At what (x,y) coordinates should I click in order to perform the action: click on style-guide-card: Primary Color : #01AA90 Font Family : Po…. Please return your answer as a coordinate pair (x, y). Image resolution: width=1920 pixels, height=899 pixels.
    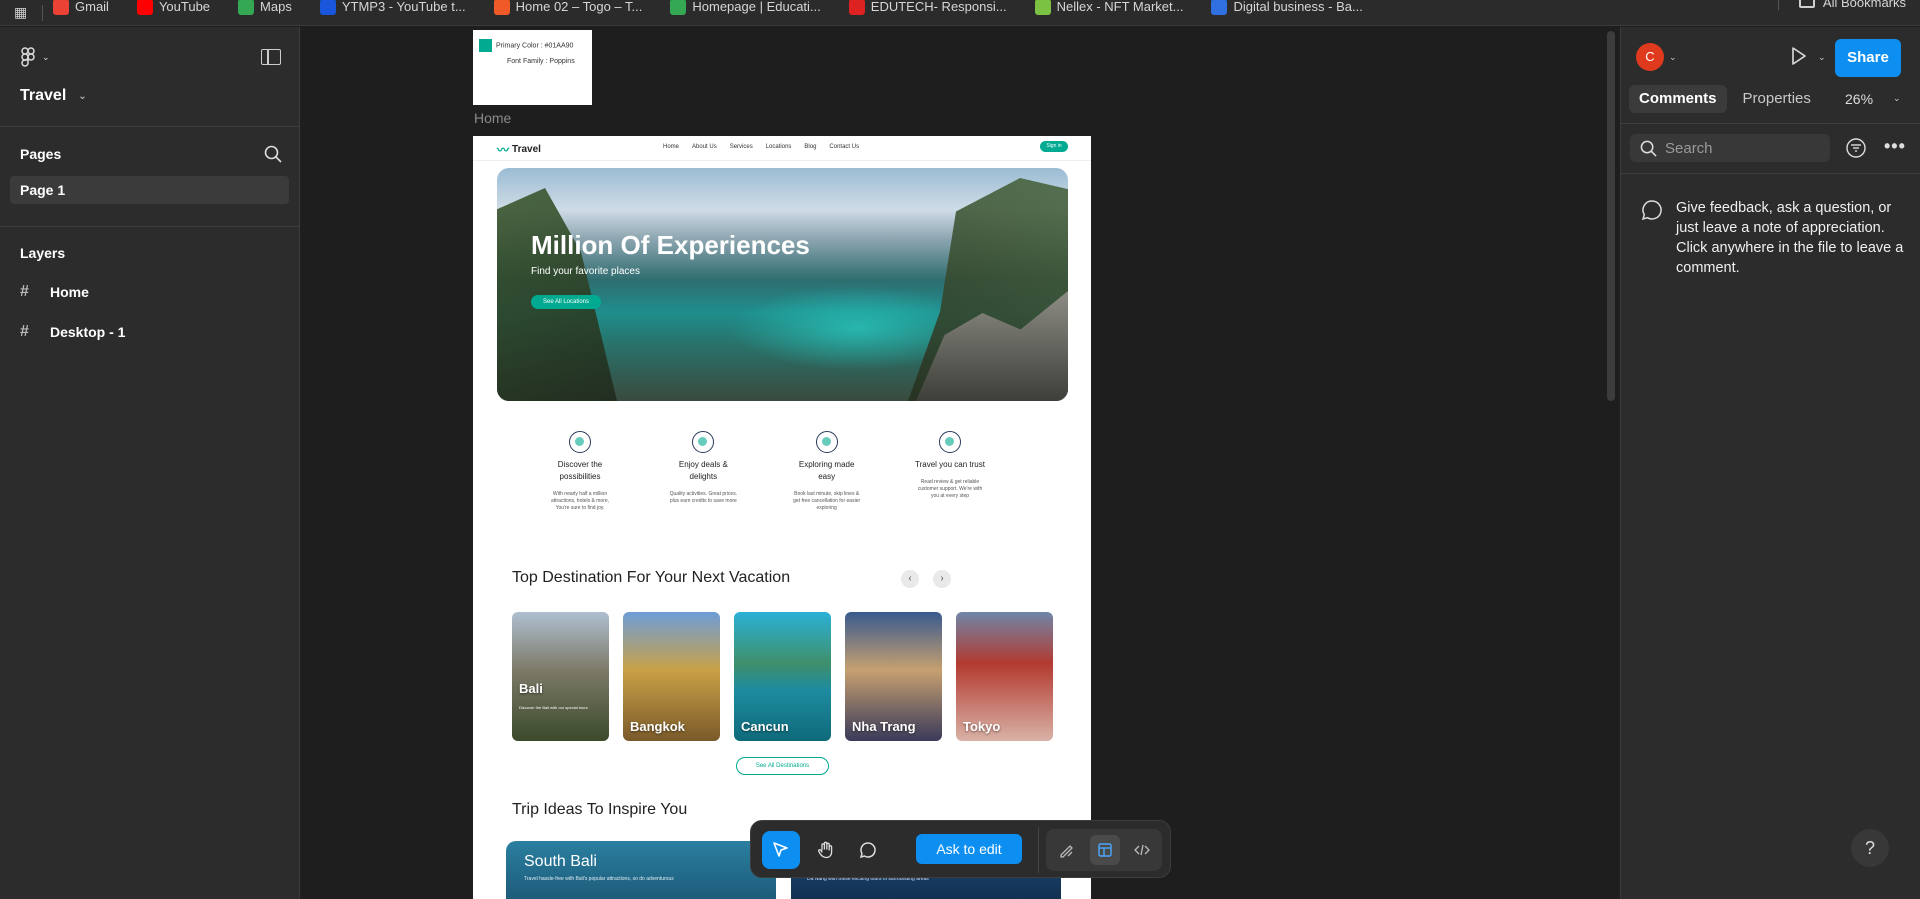
    Looking at the image, I should click on (532, 67).